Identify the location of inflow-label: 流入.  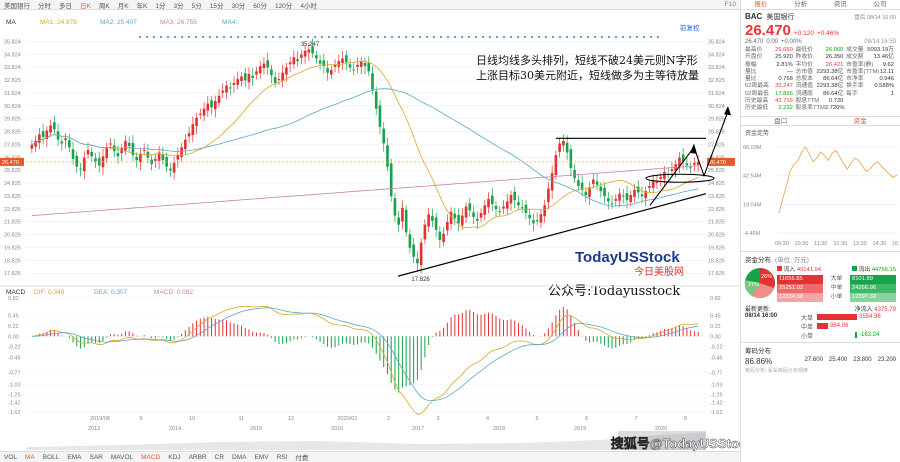
(789, 269).